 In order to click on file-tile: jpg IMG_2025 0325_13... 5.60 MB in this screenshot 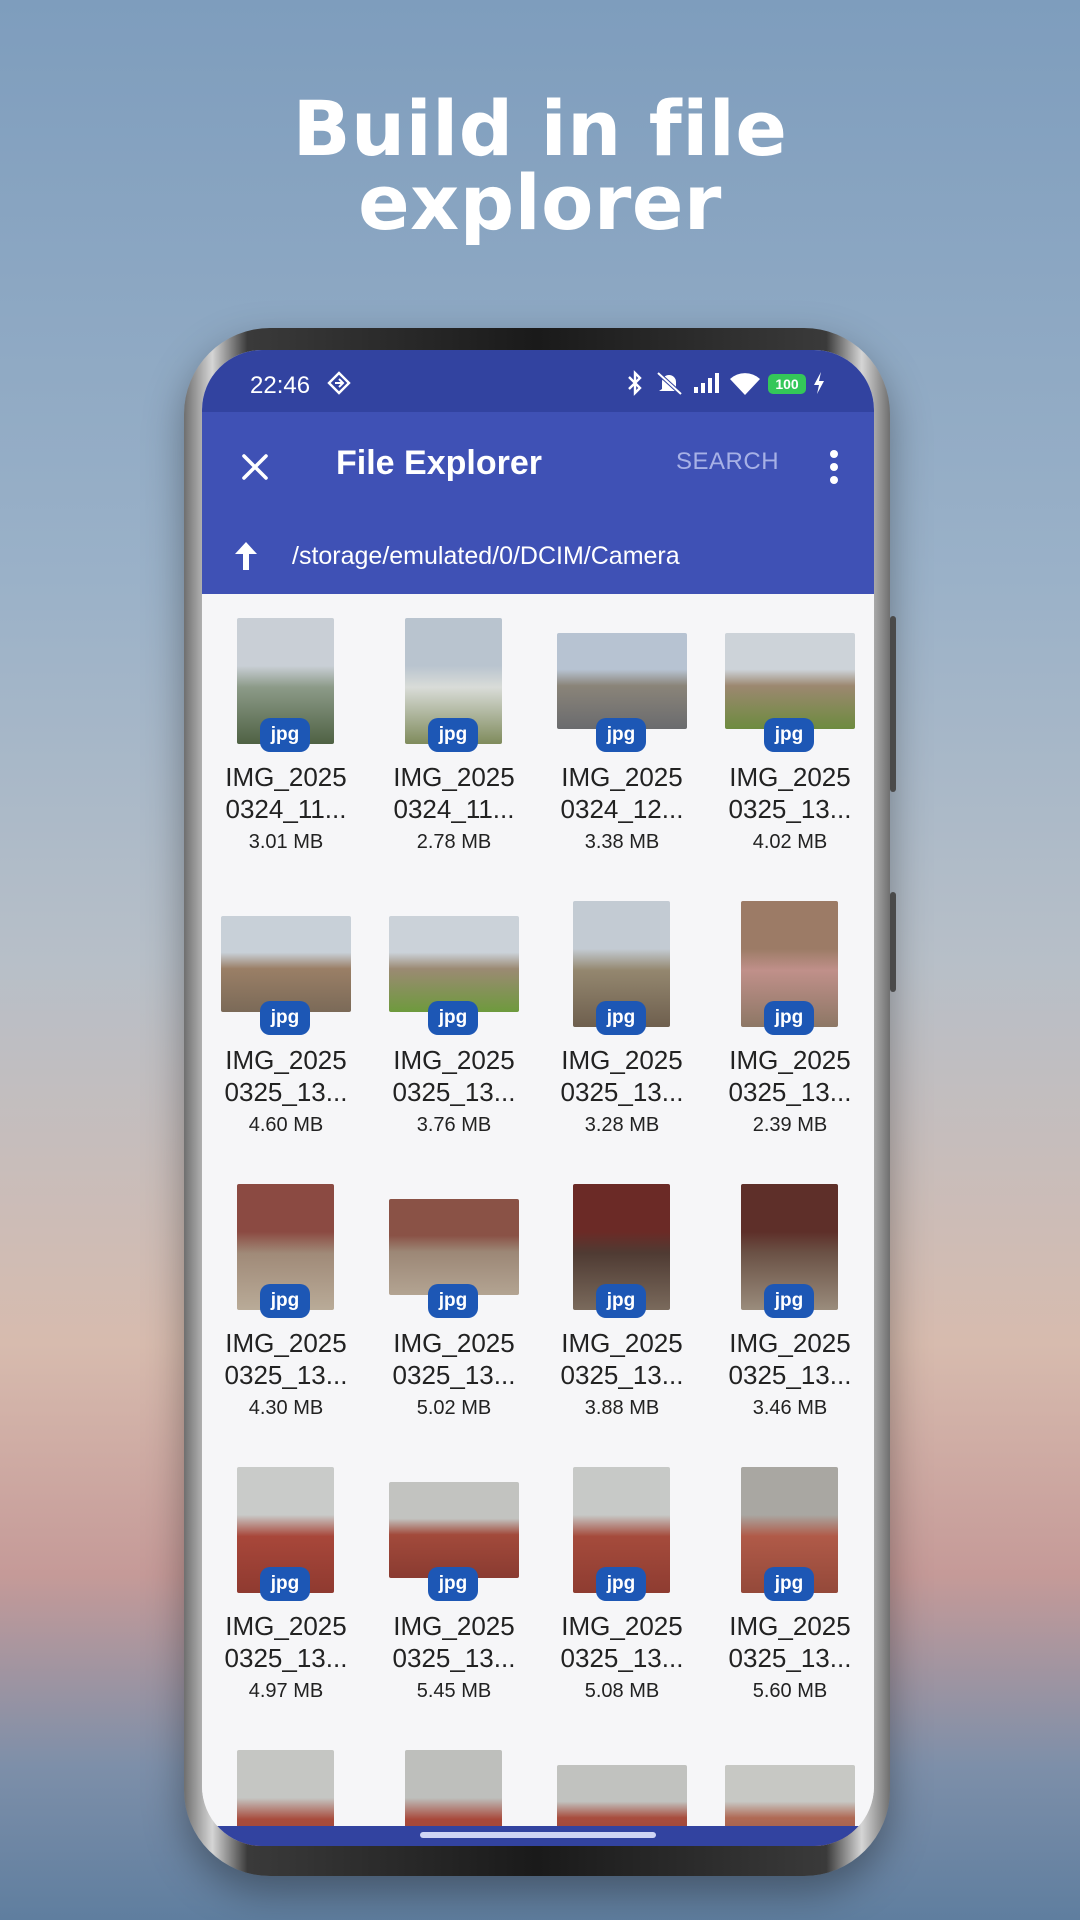, I will do `click(790, 1584)`.